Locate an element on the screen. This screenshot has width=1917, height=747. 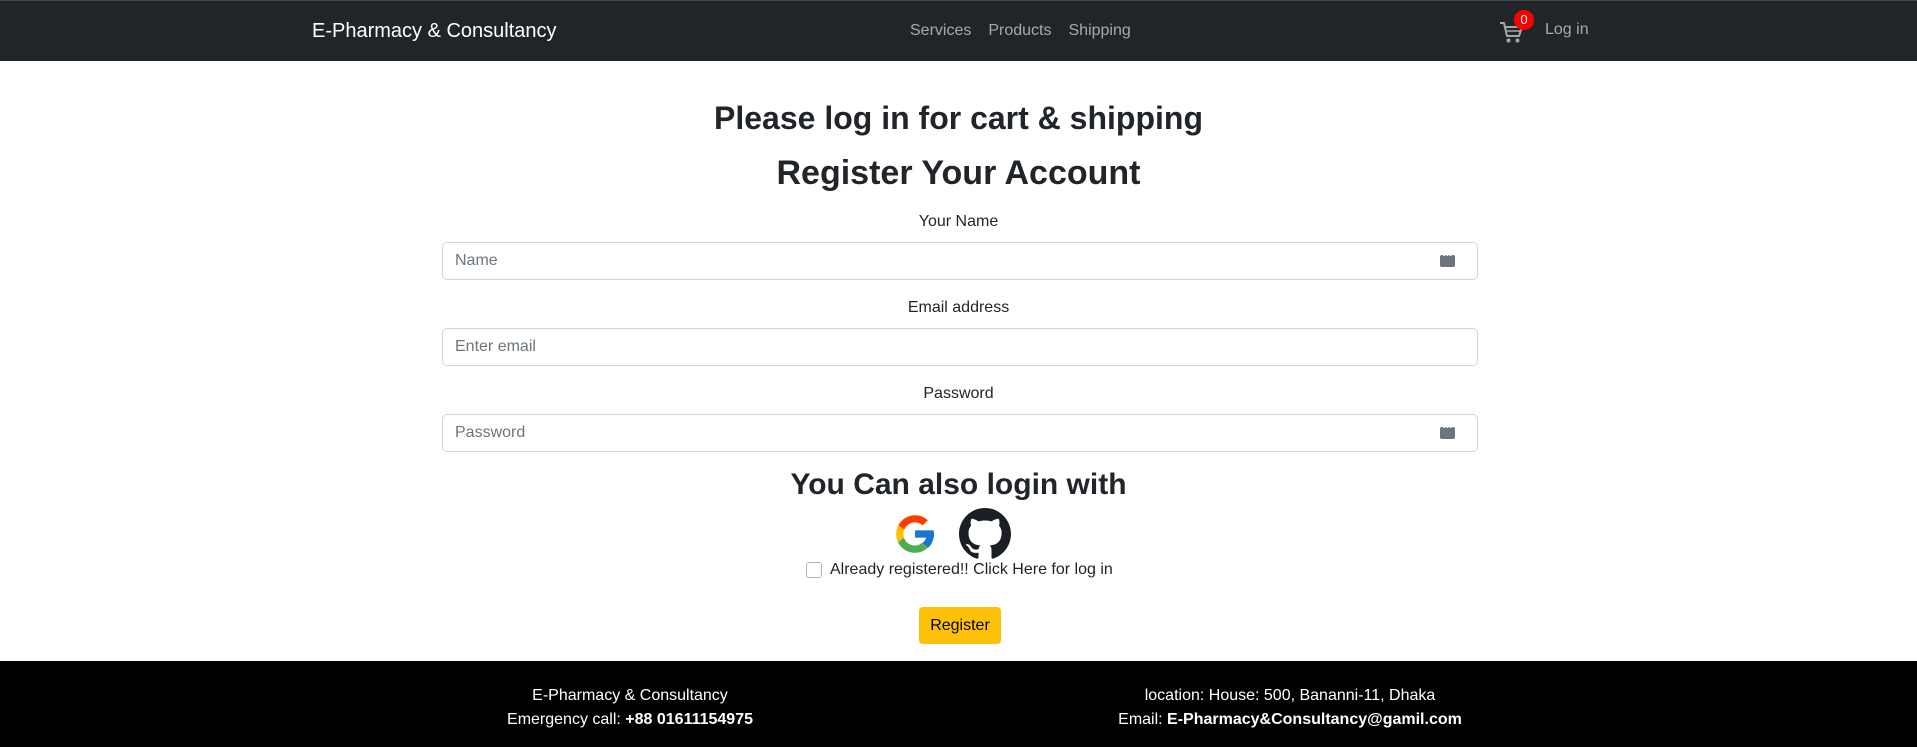
email-input is located at coordinates (960, 347).